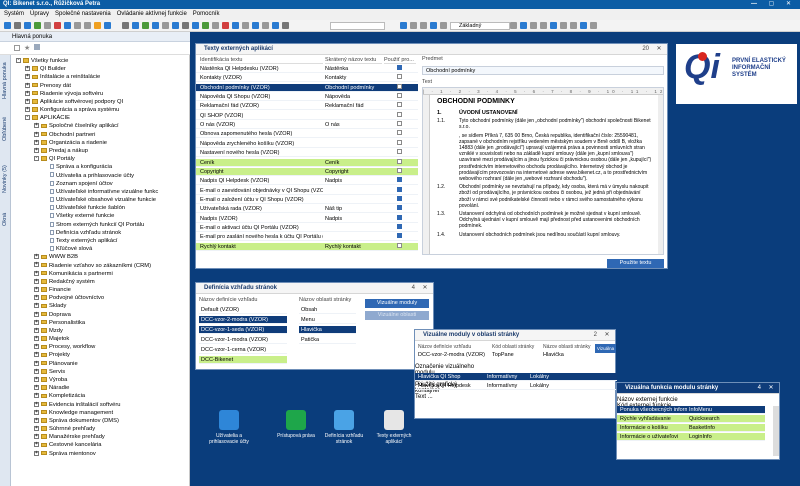  Describe the element at coordinates (5, 219) in the screenshot. I see `nav-tab-3: Okná` at that location.